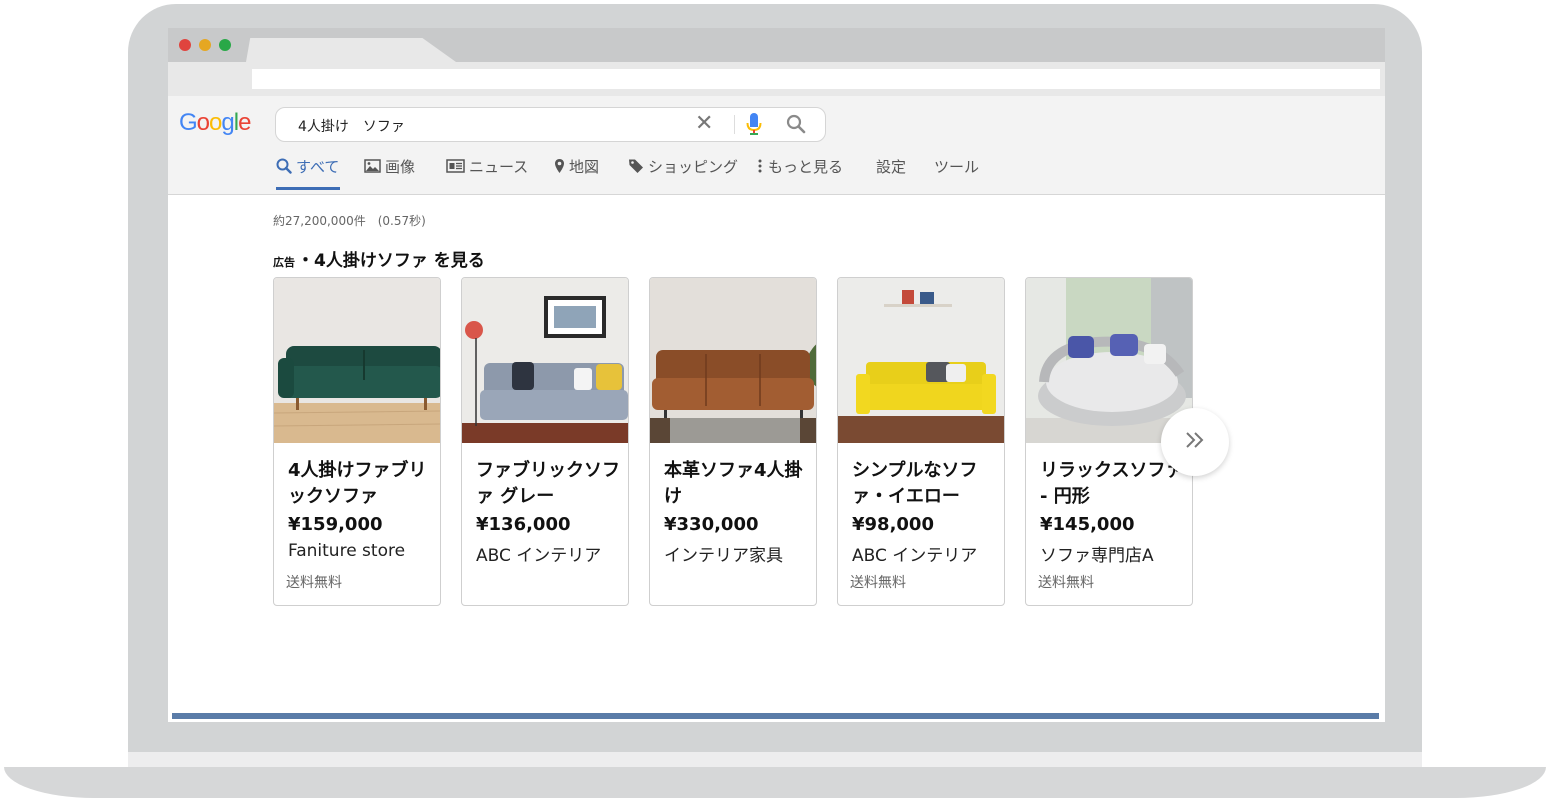  I want to click on map-pin-icon, so click(559, 166).